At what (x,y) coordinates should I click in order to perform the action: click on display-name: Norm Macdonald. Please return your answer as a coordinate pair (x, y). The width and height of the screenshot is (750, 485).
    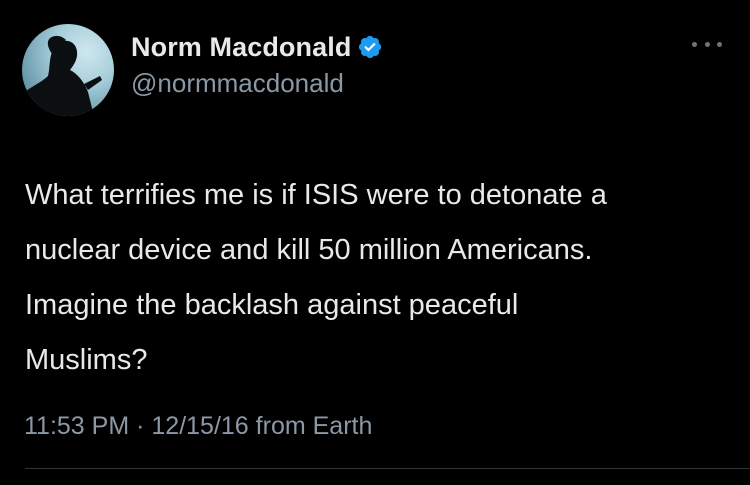
    Looking at the image, I should click on (241, 47).